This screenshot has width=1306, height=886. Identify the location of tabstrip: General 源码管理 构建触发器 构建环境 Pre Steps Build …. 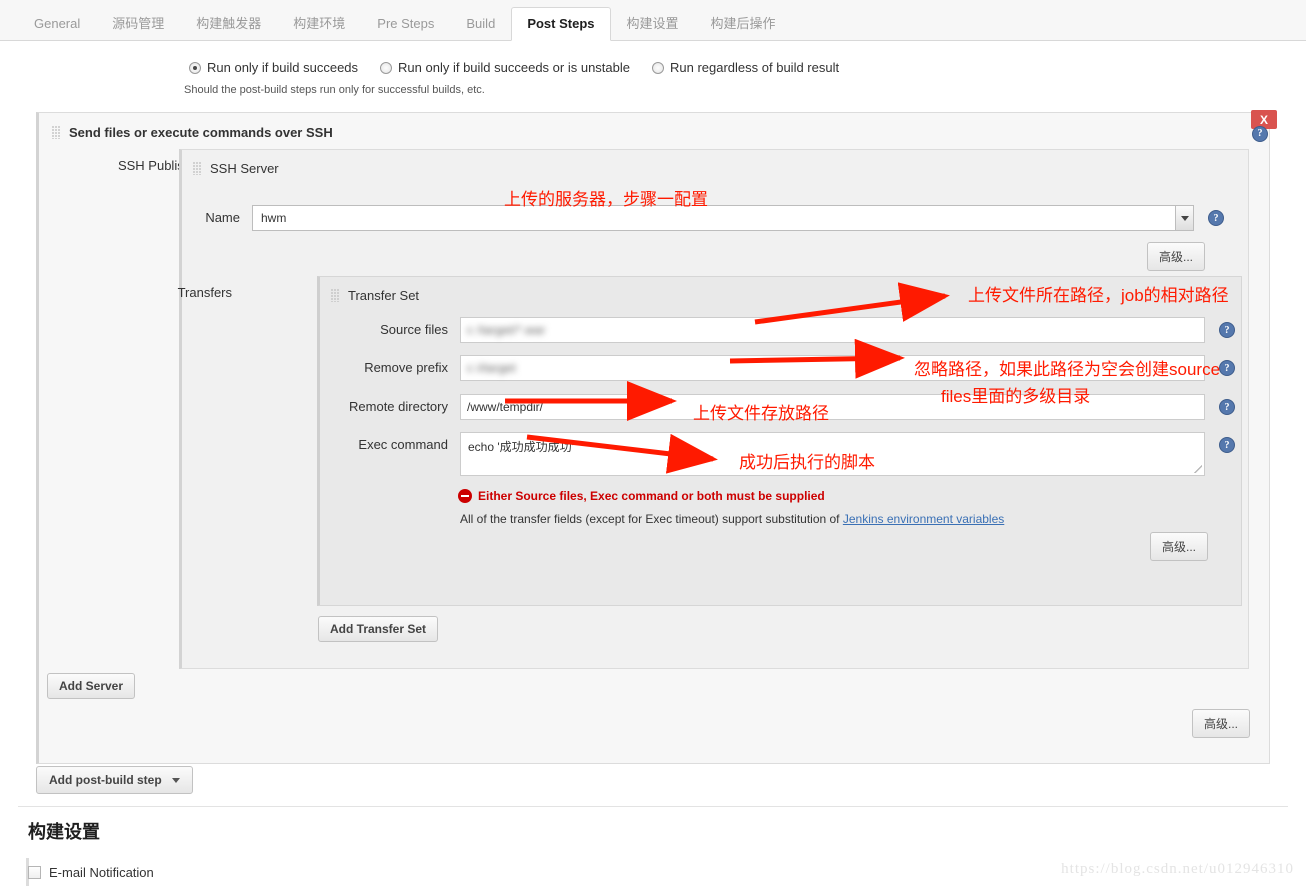
(405, 24).